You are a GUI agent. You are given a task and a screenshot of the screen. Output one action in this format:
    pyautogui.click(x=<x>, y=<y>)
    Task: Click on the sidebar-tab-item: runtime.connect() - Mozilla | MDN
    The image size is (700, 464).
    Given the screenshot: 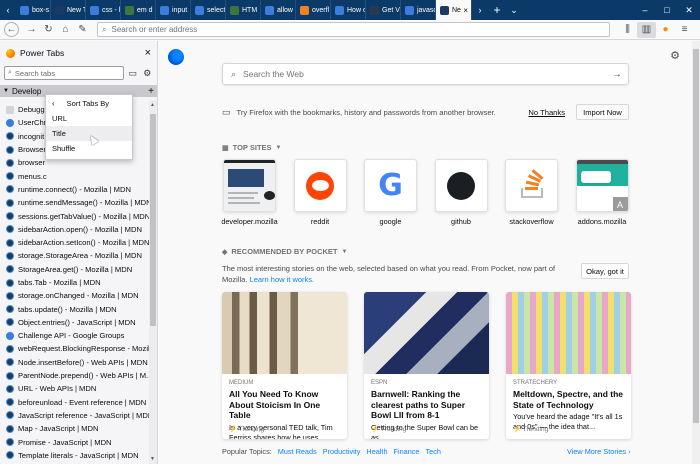 What is the action you would take?
    pyautogui.click(x=75, y=189)
    